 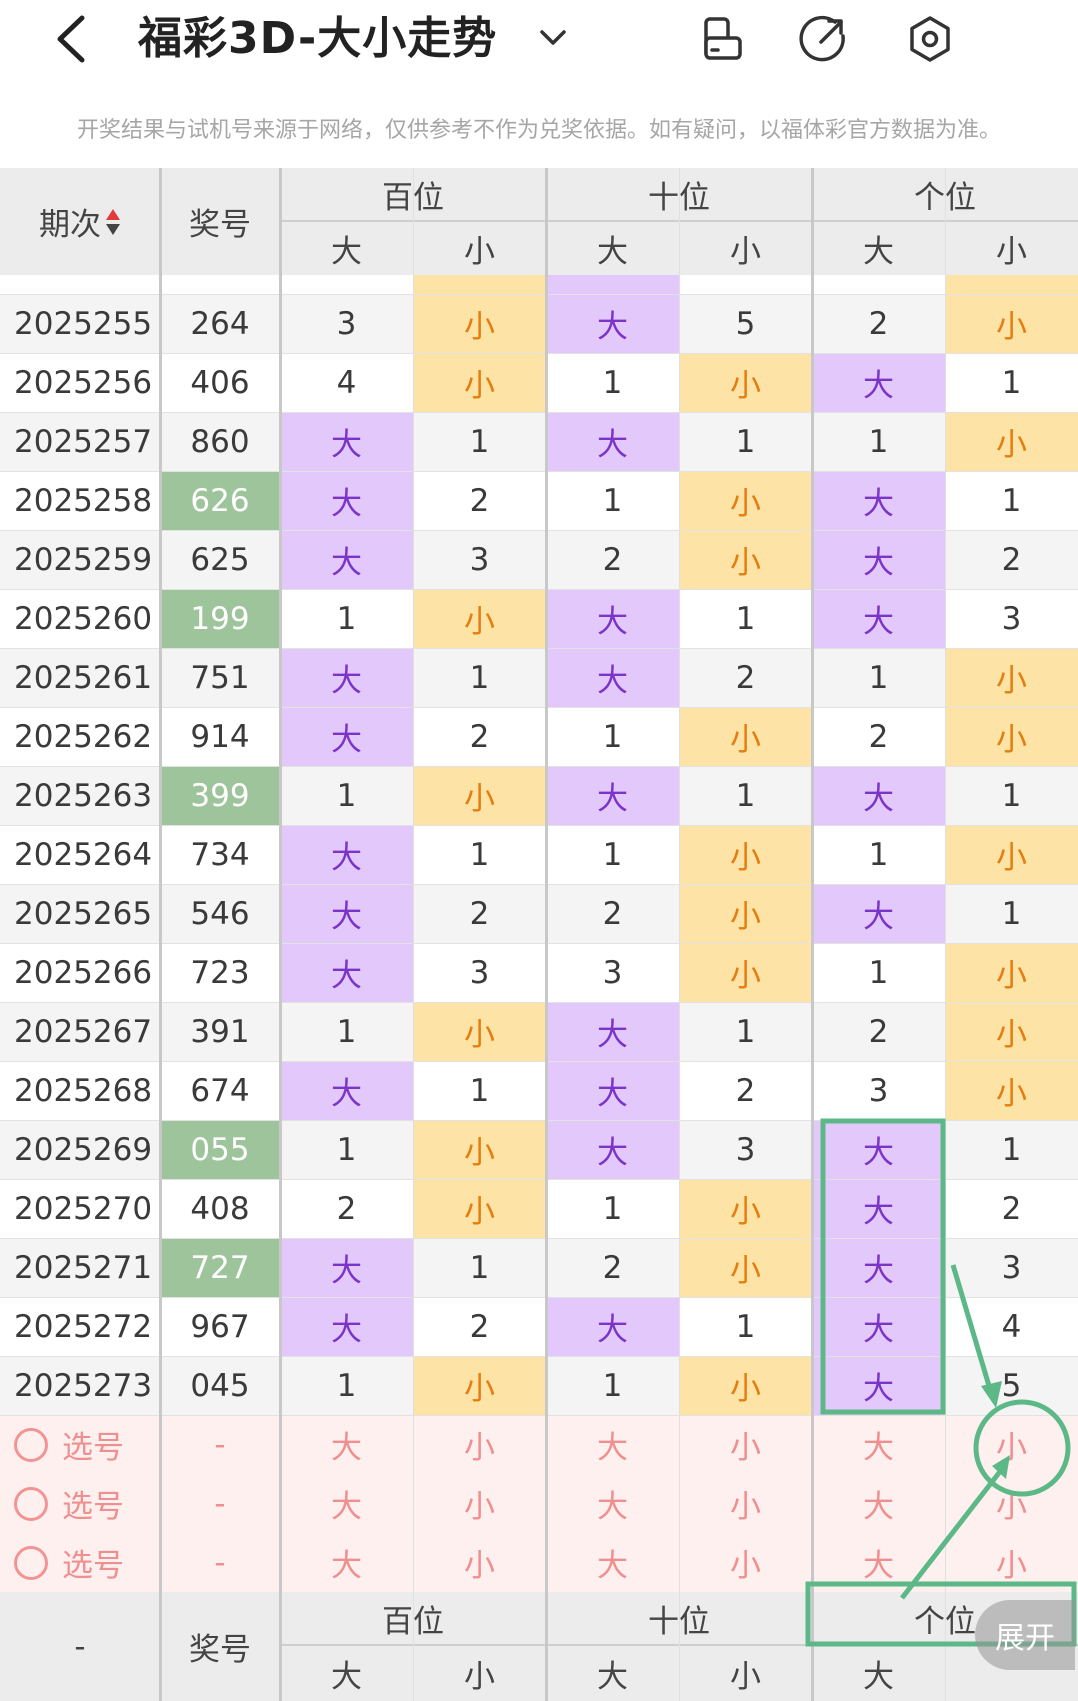 What do you see at coordinates (220, 1385) in the screenshot?
I see `number-cell: 045` at bounding box center [220, 1385].